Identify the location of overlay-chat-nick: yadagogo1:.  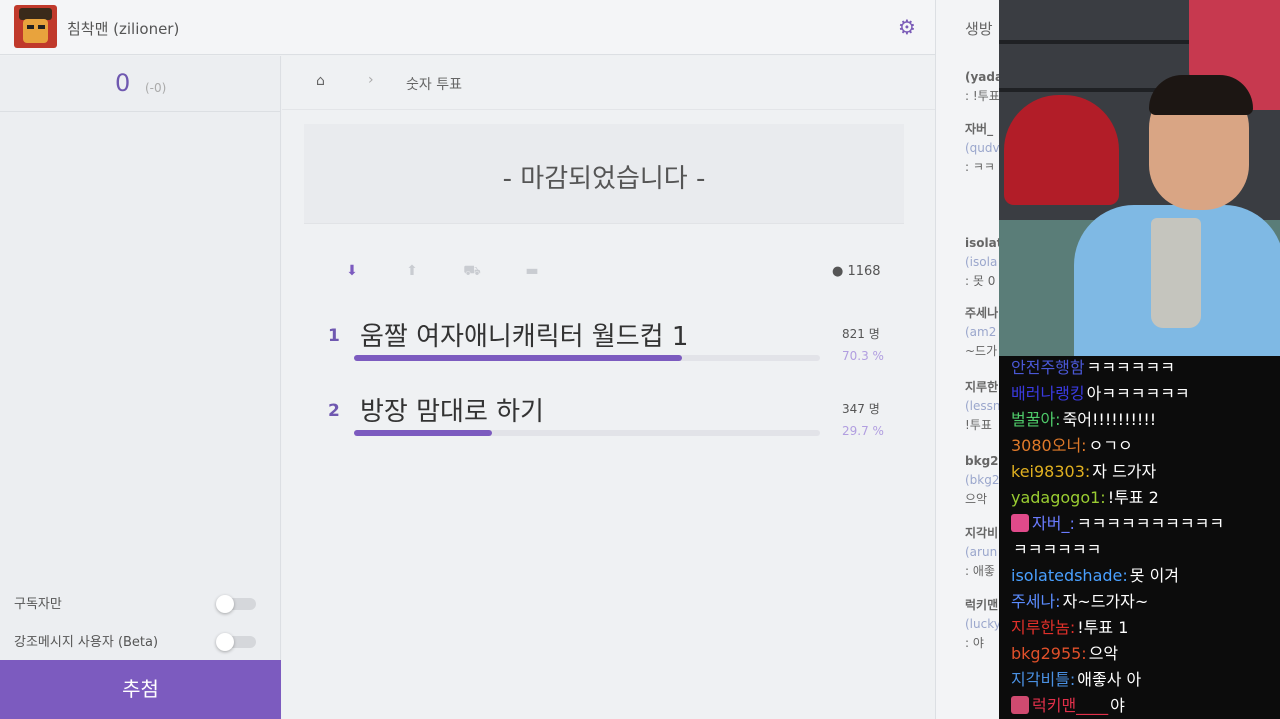
(1058, 497).